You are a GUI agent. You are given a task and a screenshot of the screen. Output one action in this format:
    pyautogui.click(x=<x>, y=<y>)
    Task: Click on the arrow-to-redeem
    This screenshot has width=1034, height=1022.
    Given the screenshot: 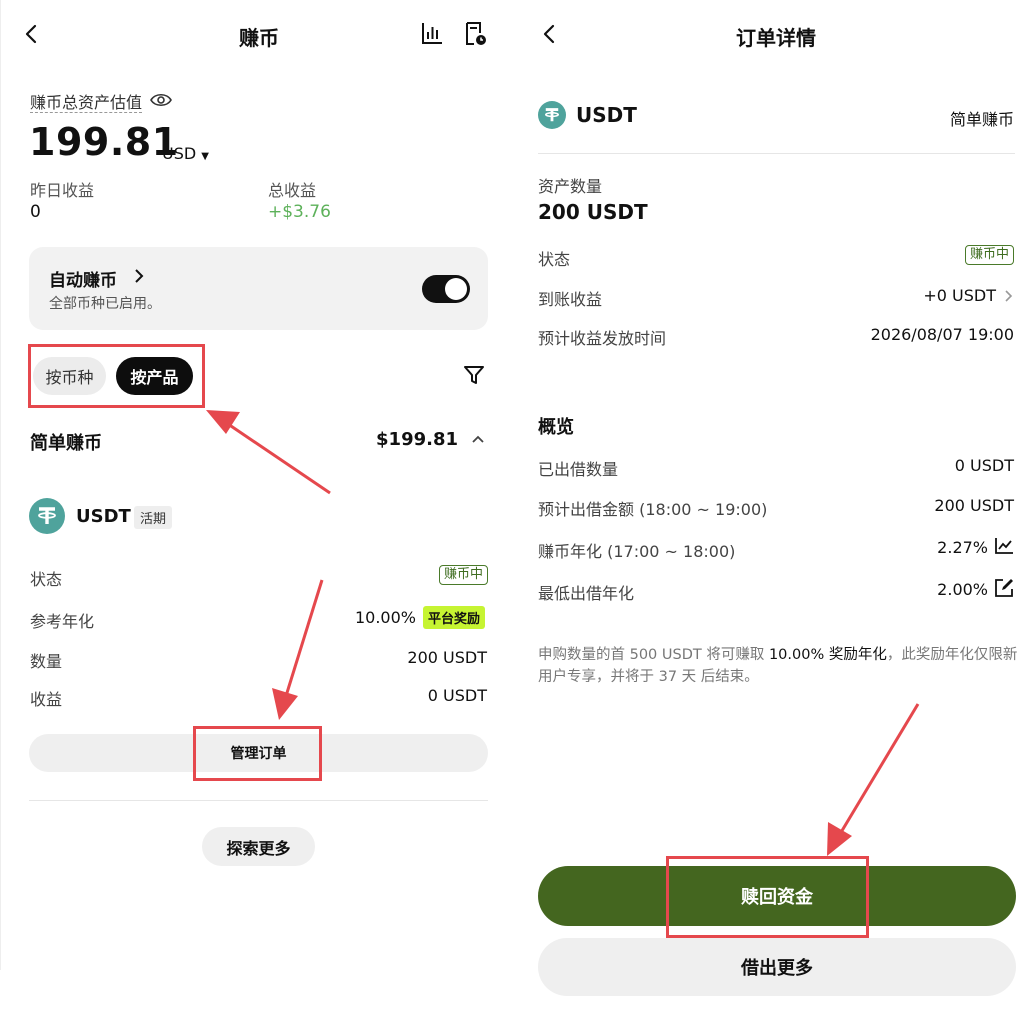 What is the action you would take?
    pyautogui.click(x=873, y=779)
    